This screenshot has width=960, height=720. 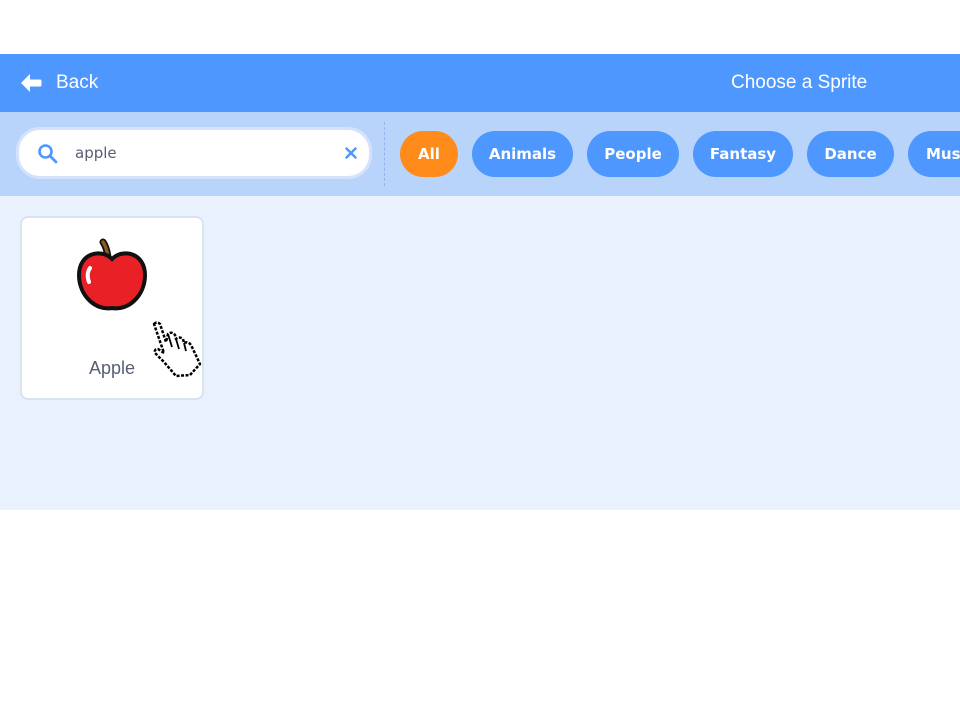 What do you see at coordinates (177, 351) in the screenshot?
I see `hand-pointer-cursor-icon` at bounding box center [177, 351].